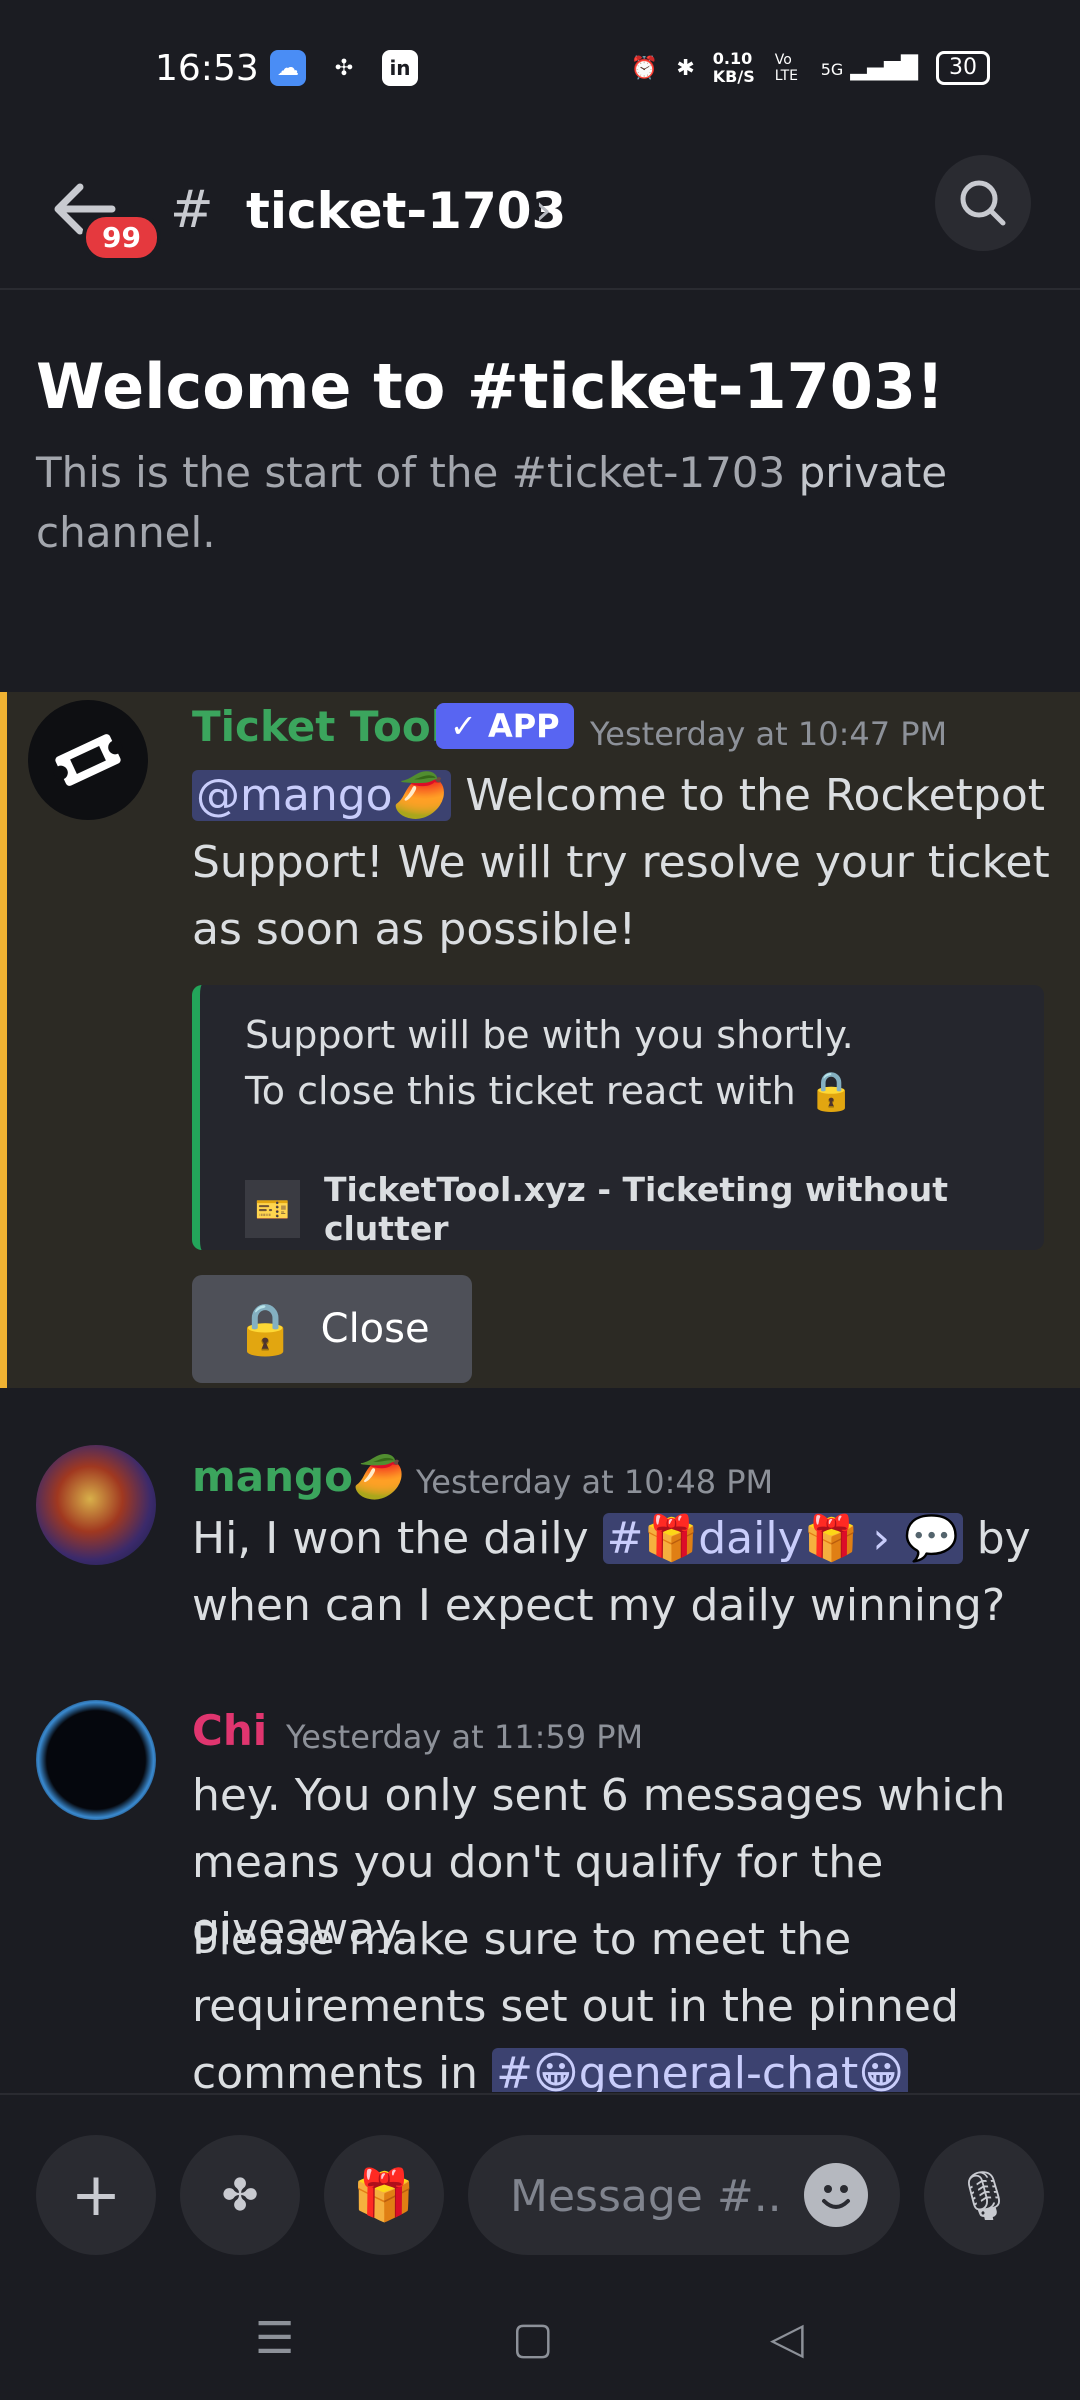  What do you see at coordinates (810, 68) in the screenshot?
I see `system-icons: ⏰ ✱ 0.10 KB/S Vo LTE 5G ▂▄▆█ 30` at bounding box center [810, 68].